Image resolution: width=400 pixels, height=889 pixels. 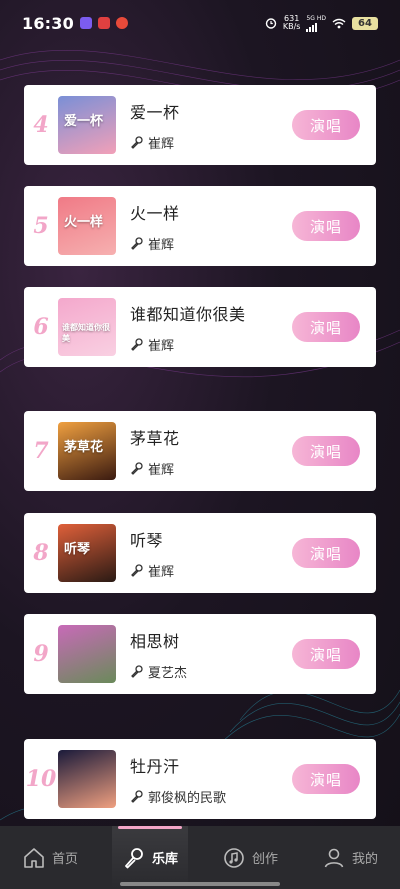 I want to click on status-bar: 16:30 631 KB/s 5G HD 64, so click(x=200, y=23).